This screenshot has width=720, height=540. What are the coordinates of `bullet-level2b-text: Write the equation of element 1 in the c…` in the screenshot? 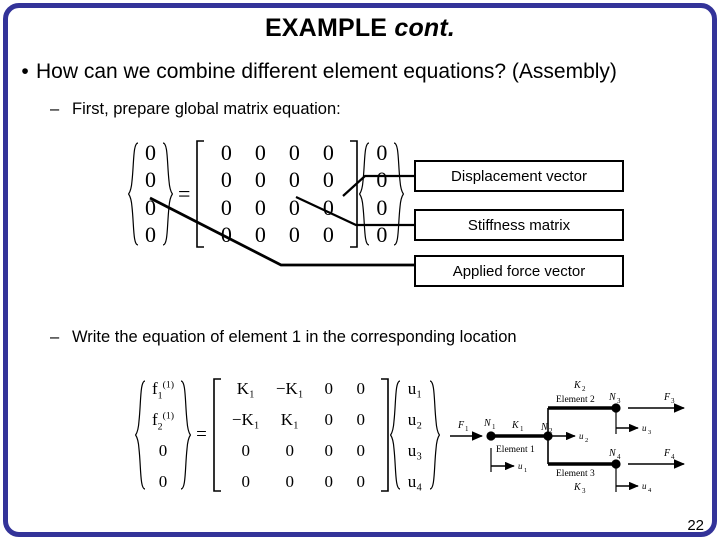 It's located at (294, 337).